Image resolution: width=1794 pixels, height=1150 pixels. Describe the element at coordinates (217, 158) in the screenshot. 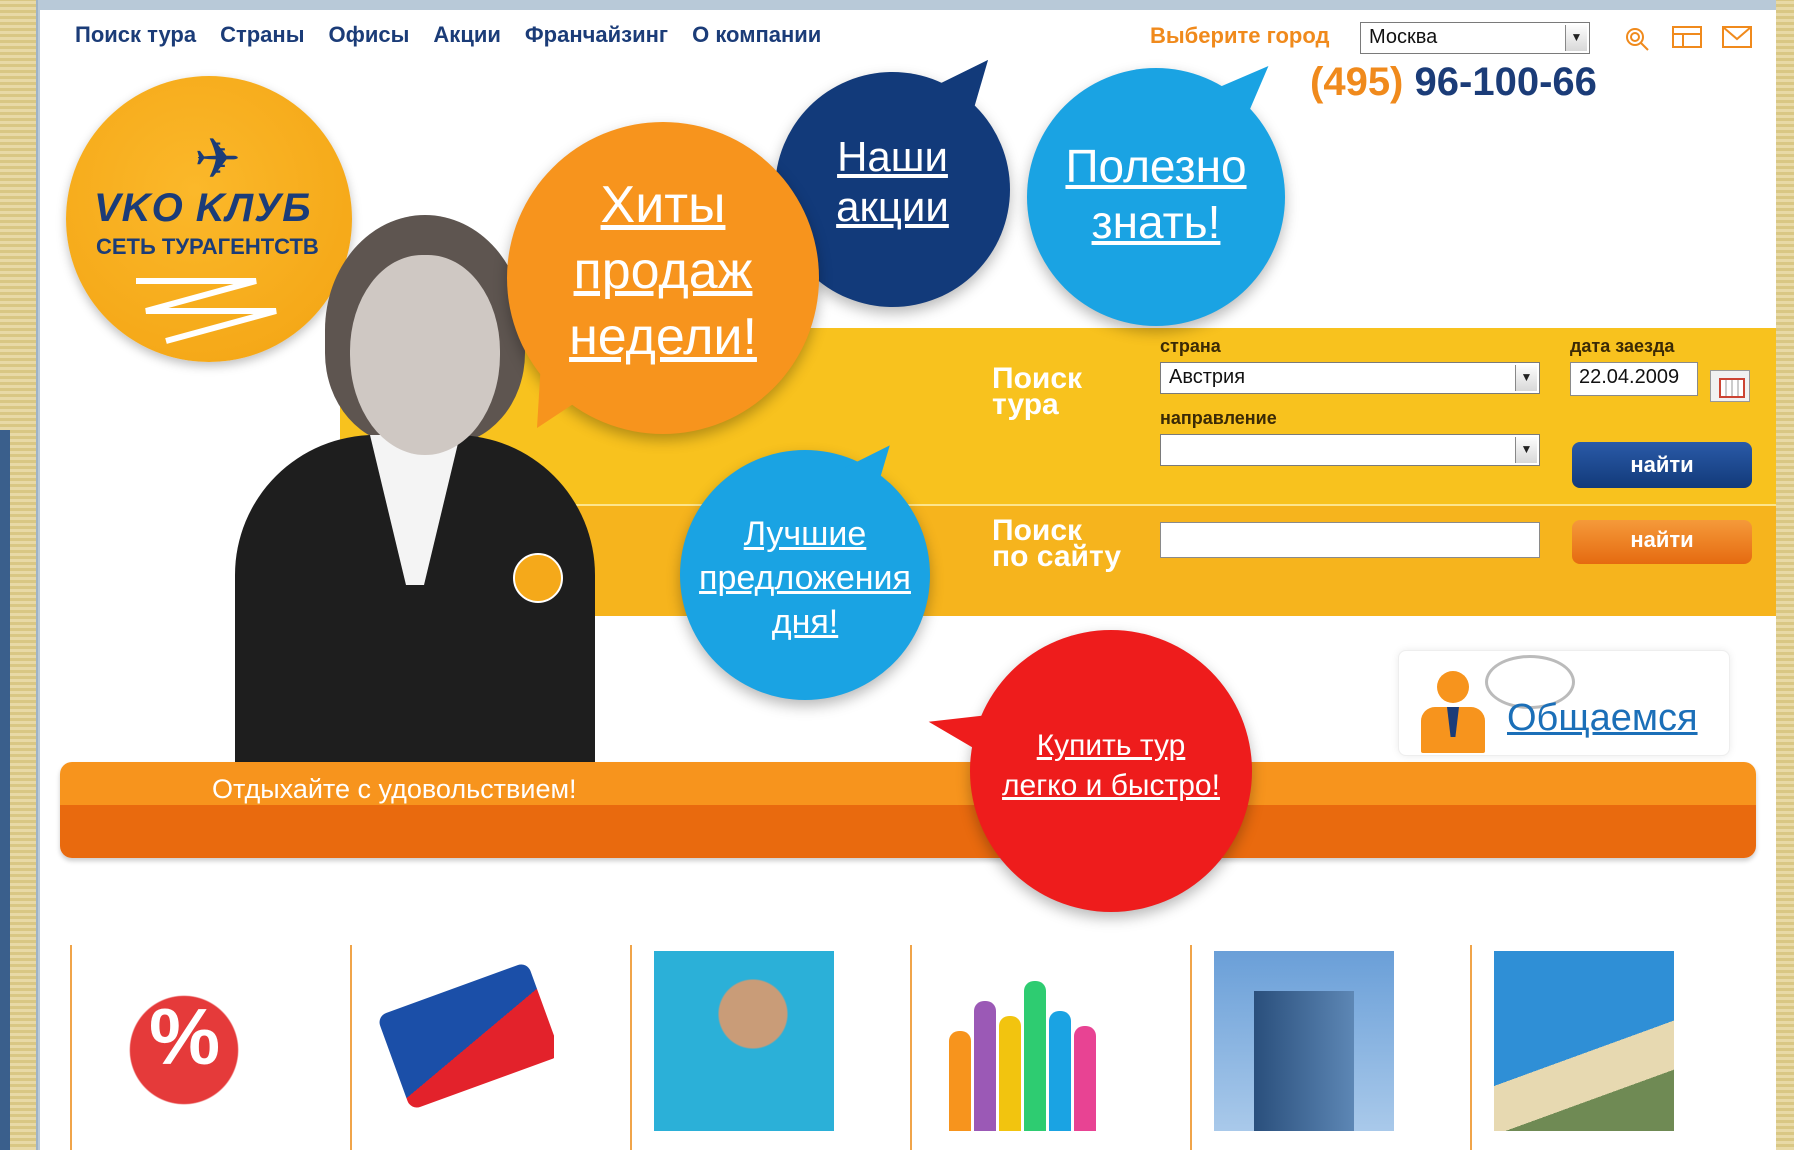

I see `logo-mark-icon: ✈` at that location.